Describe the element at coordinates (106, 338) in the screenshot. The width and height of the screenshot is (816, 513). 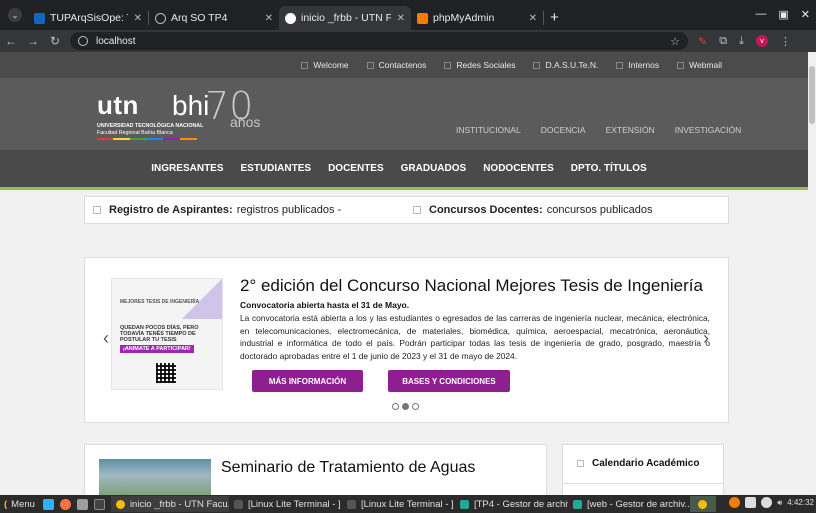
I see `carousel-prev-icon: ‹` at that location.